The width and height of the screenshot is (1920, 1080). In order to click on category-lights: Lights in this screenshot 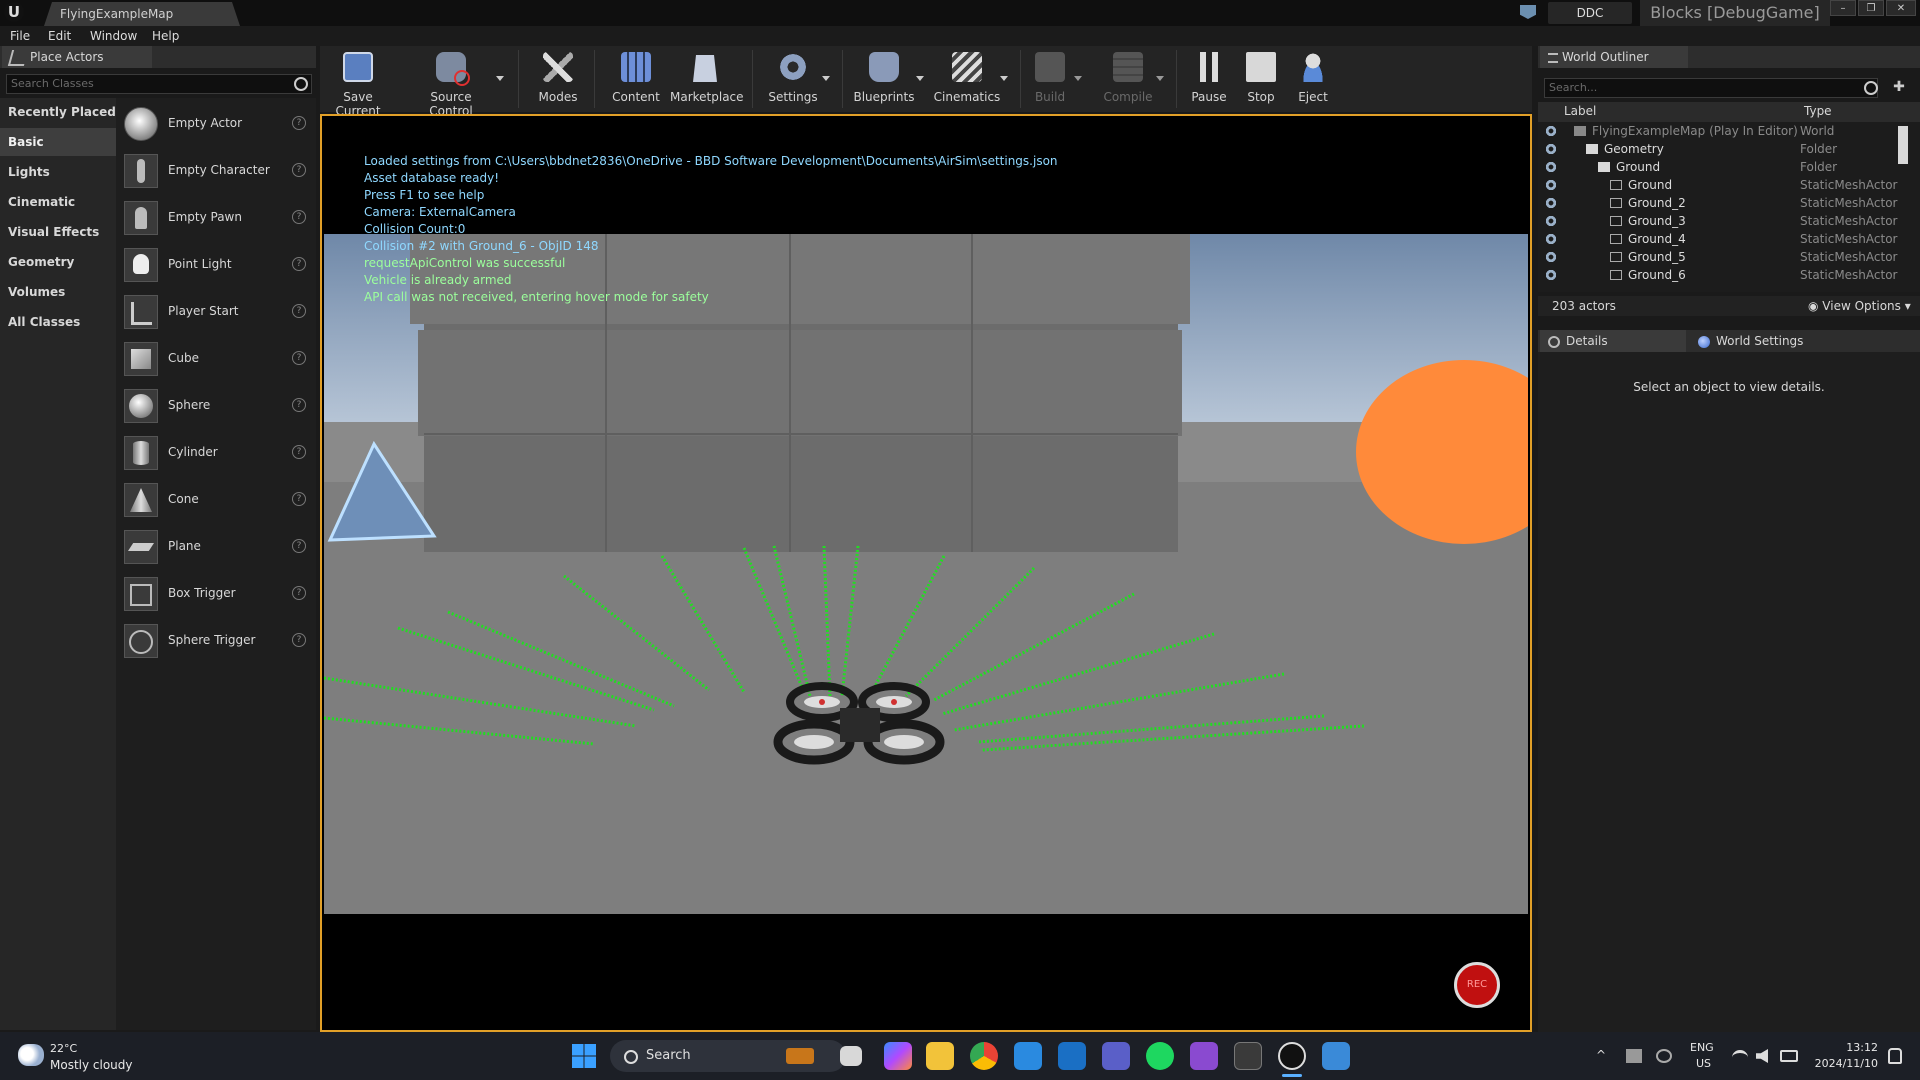, I will do `click(58, 172)`.